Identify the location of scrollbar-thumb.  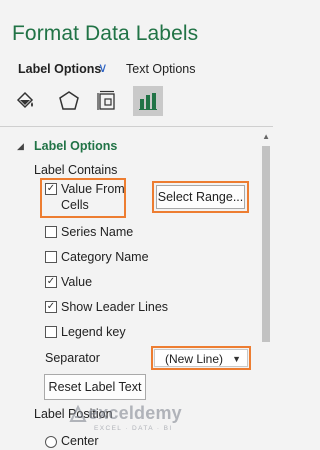
(266, 244).